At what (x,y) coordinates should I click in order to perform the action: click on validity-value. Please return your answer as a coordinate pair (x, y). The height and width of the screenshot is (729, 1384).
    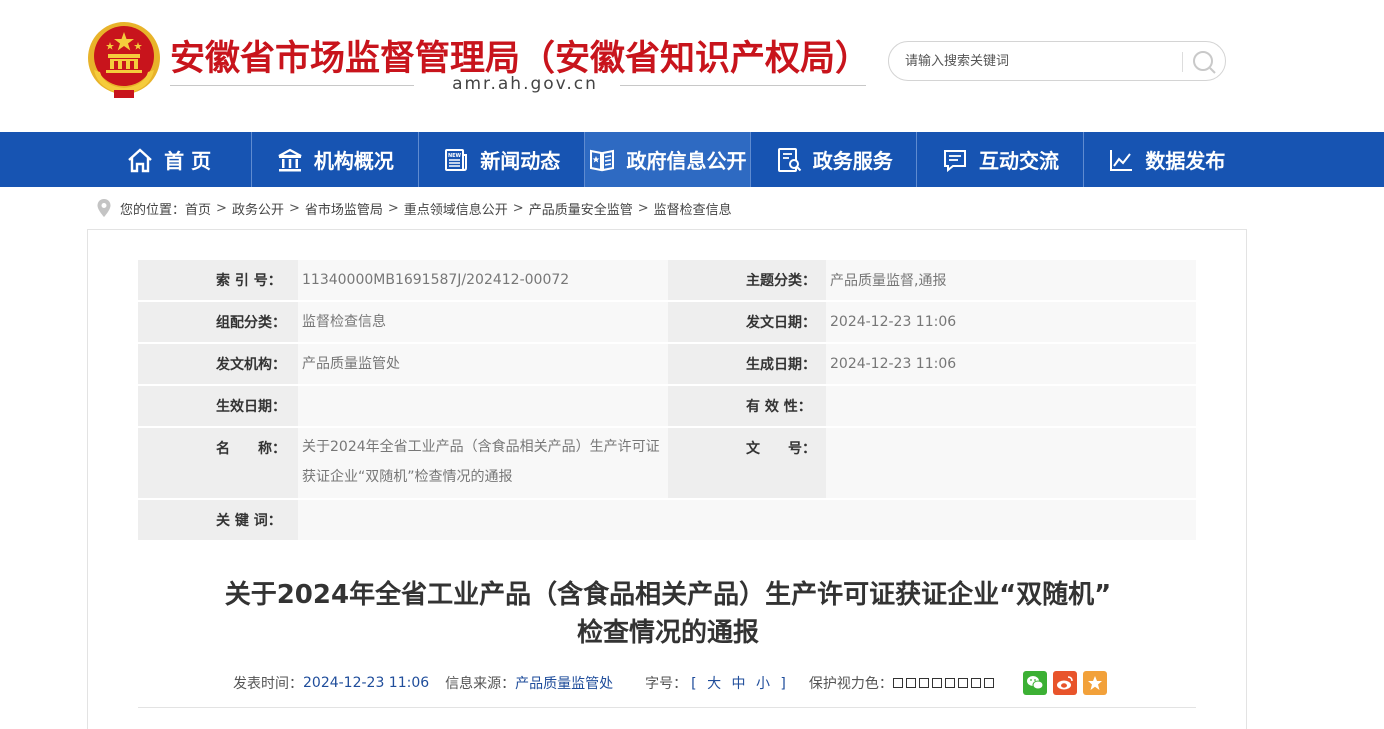
    Looking at the image, I should click on (1011, 406).